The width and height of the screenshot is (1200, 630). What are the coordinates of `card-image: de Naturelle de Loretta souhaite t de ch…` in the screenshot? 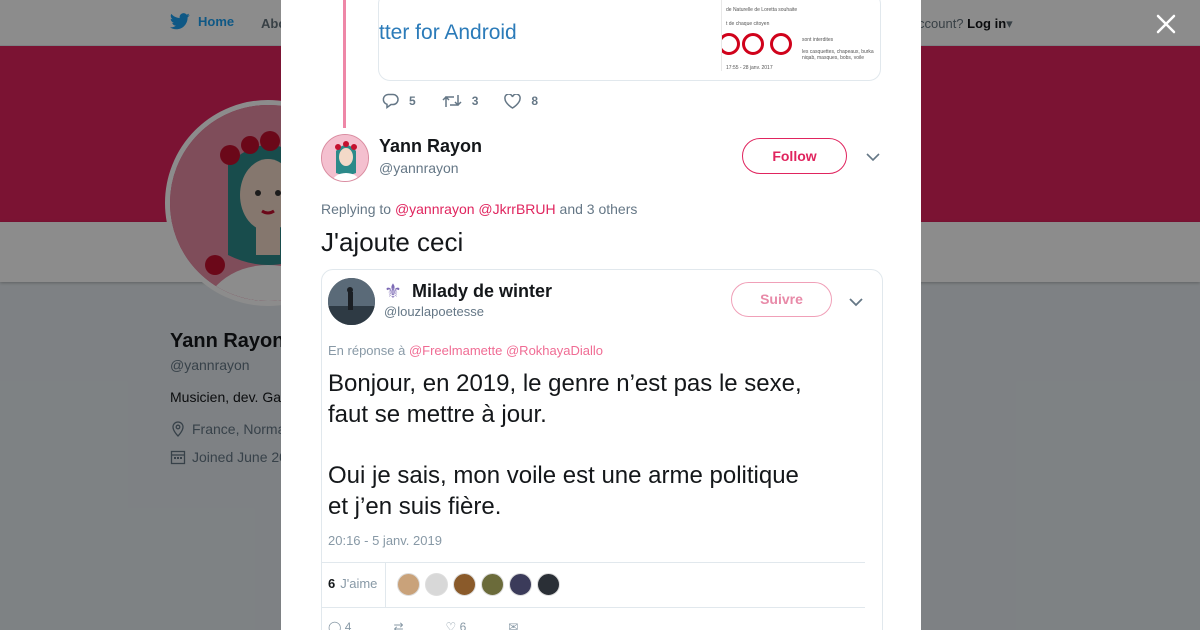 It's located at (800, 35).